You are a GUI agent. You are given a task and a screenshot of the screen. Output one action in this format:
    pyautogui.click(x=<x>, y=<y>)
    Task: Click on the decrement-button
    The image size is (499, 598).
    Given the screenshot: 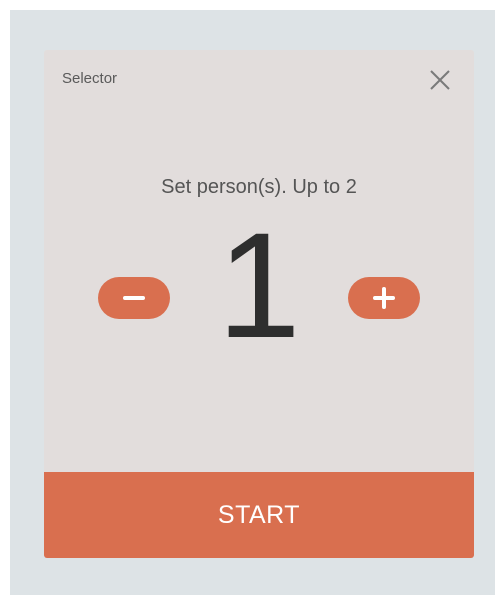 What is the action you would take?
    pyautogui.click(x=134, y=298)
    